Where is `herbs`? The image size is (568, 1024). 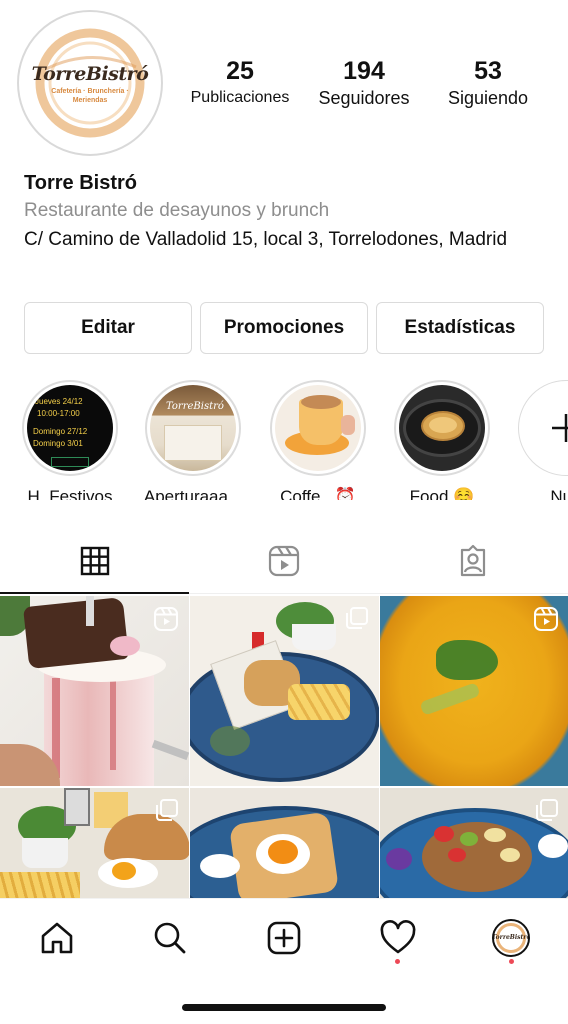 herbs is located at coordinates (467, 660).